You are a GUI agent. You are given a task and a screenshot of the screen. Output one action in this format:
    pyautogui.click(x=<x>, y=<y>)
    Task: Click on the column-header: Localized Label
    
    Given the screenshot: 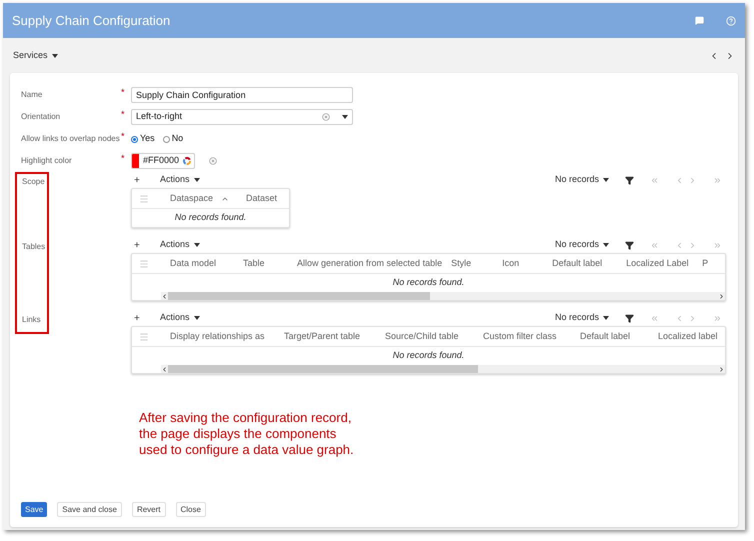 What is the action you would take?
    pyautogui.click(x=655, y=263)
    